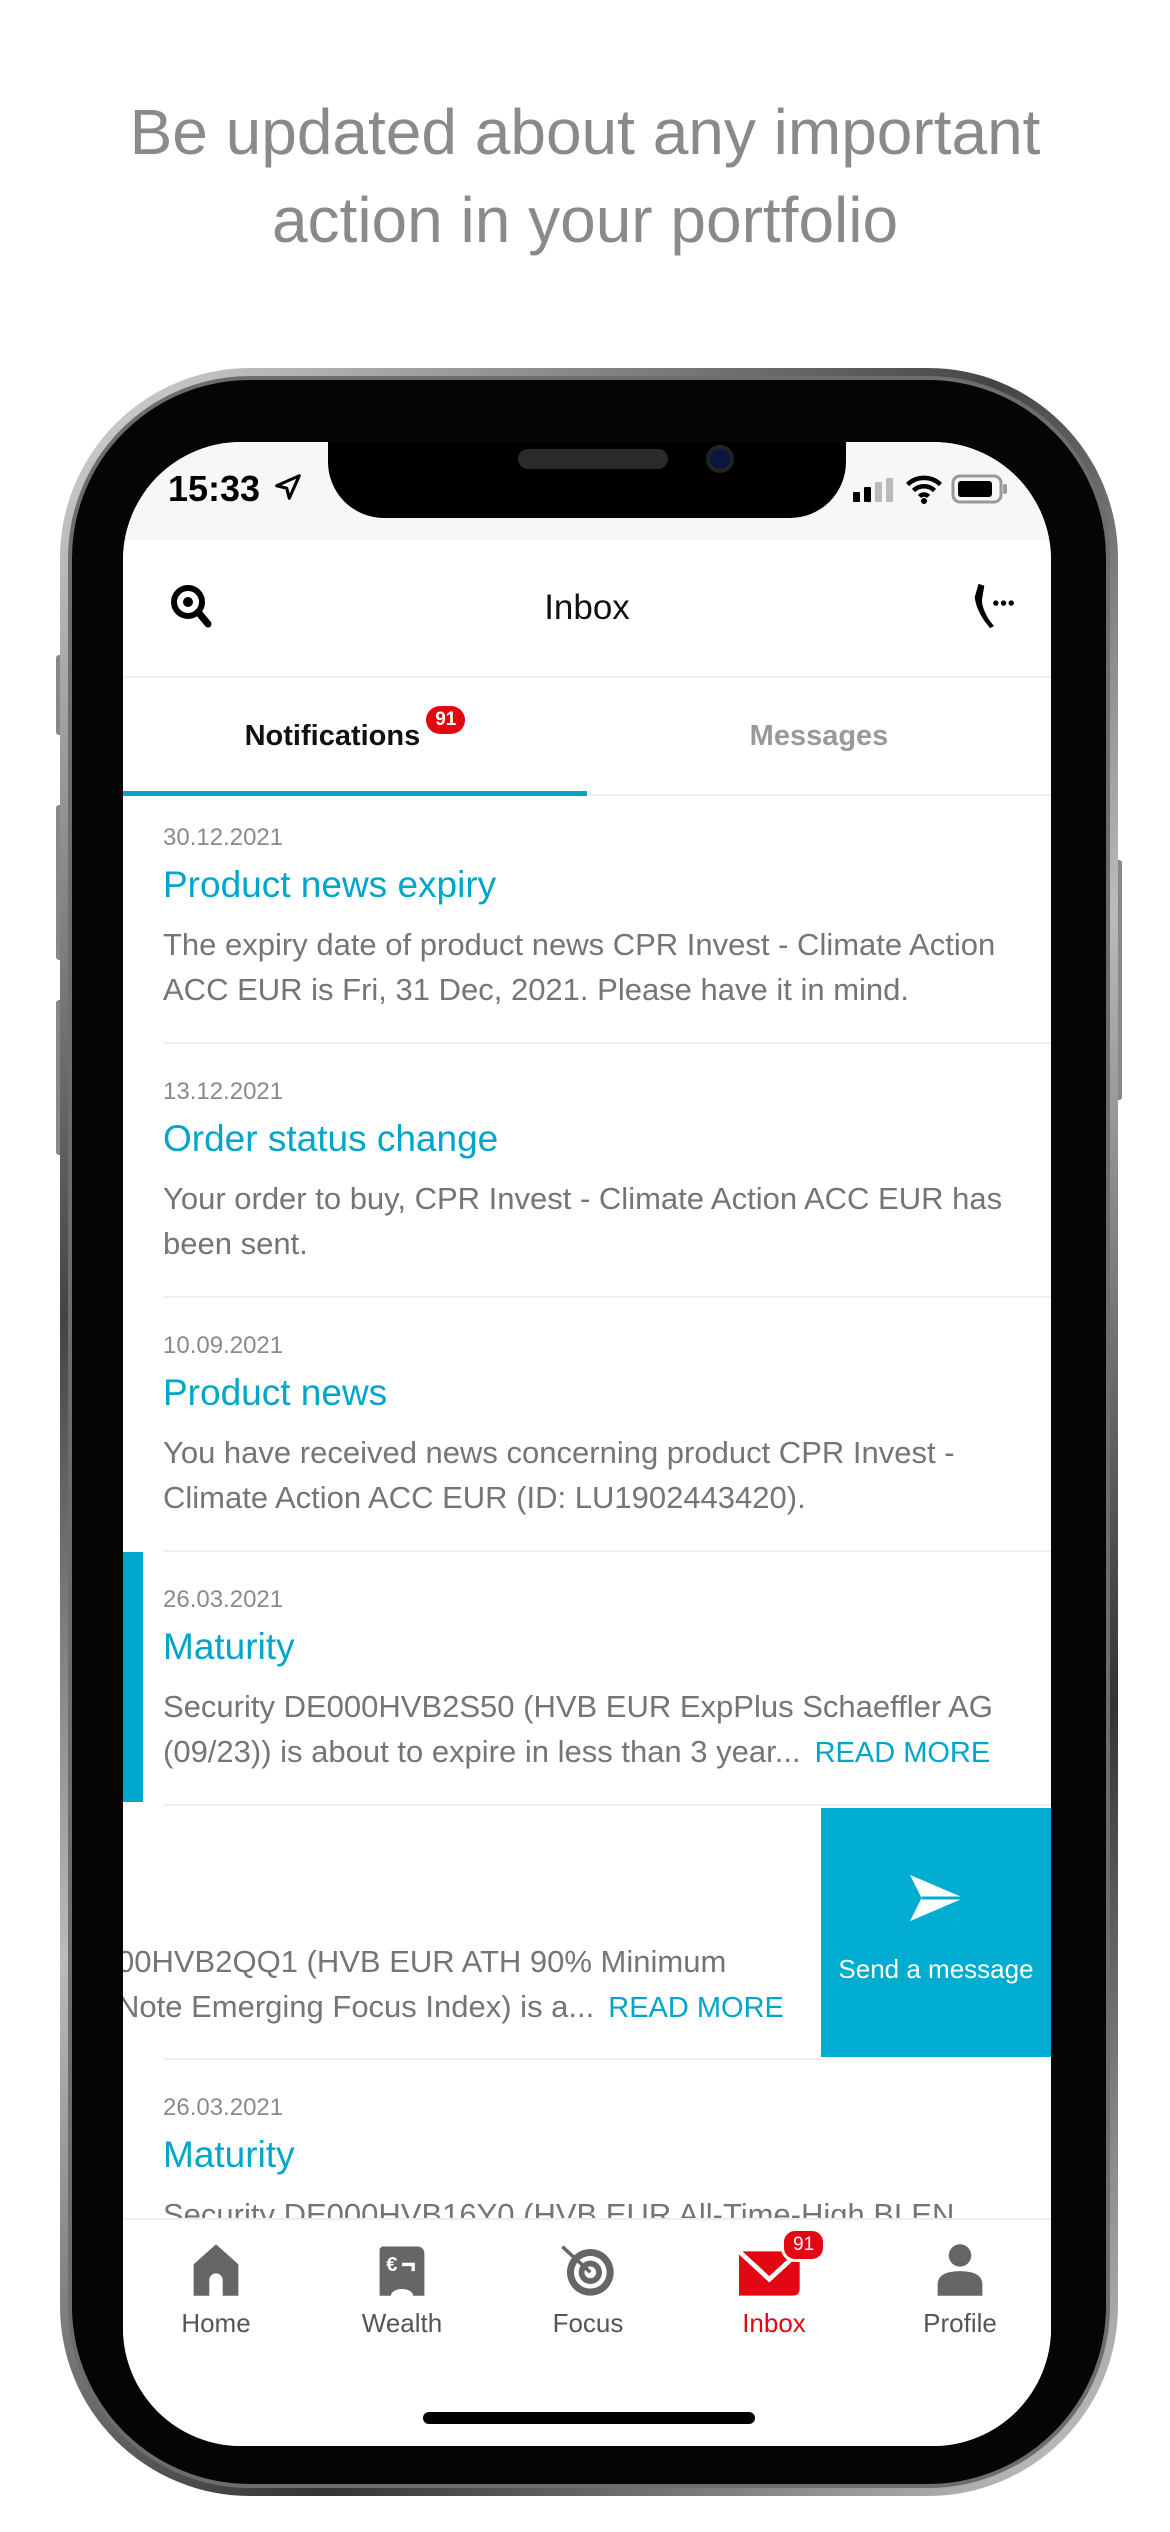  What do you see at coordinates (960, 2270) in the screenshot?
I see `person-icon` at bounding box center [960, 2270].